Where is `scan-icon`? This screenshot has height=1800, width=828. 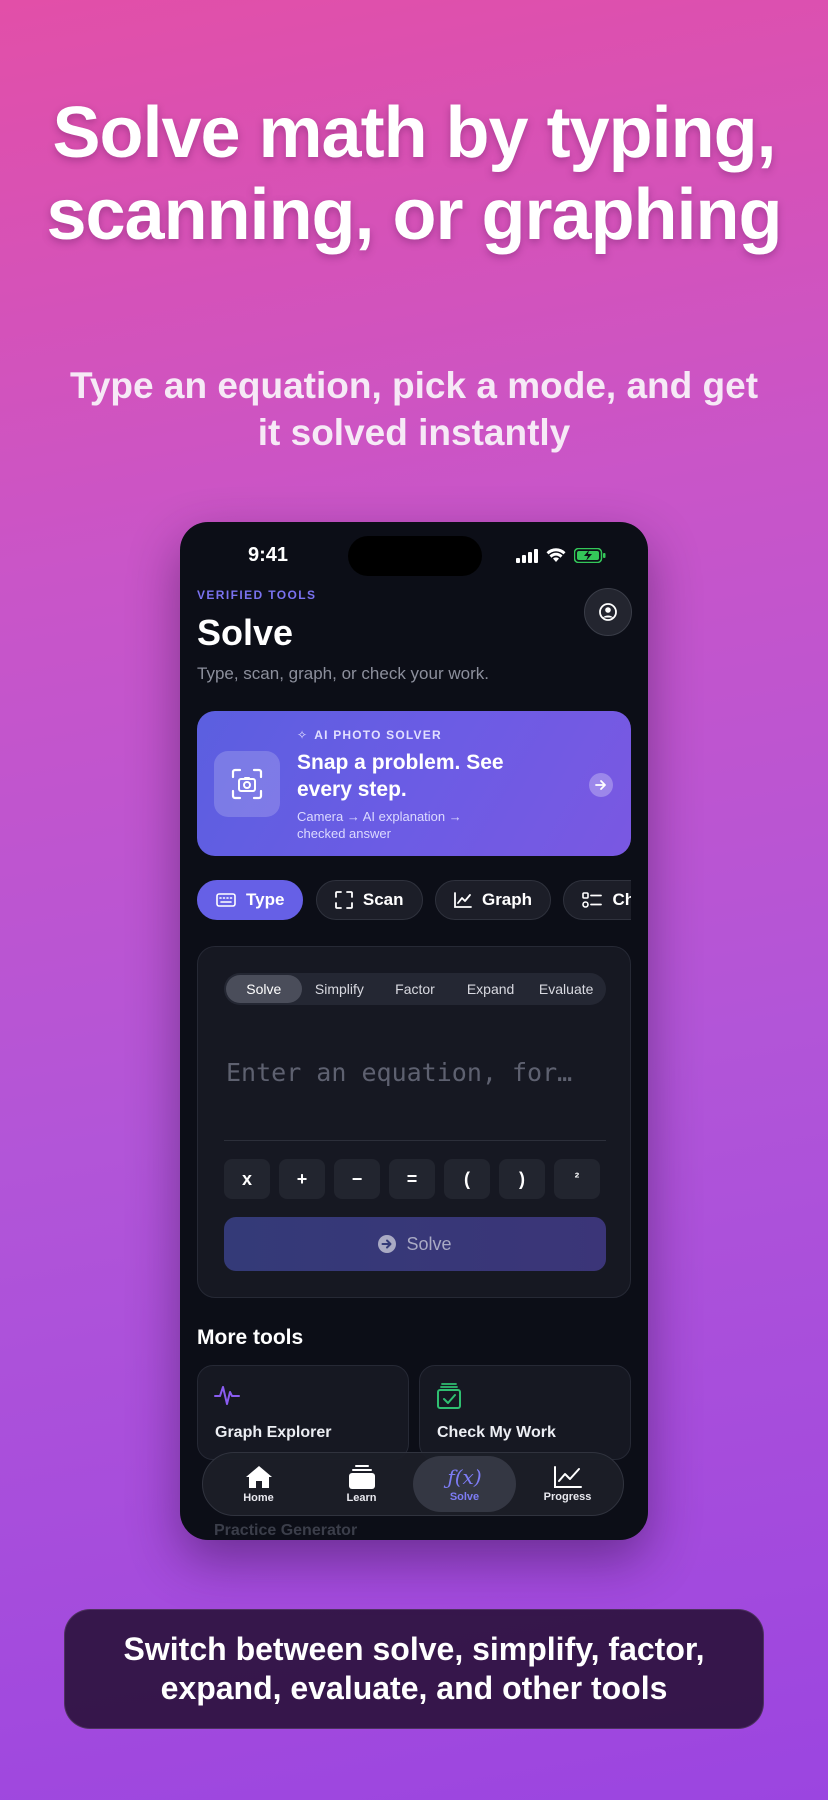
scan-icon is located at coordinates (343, 900).